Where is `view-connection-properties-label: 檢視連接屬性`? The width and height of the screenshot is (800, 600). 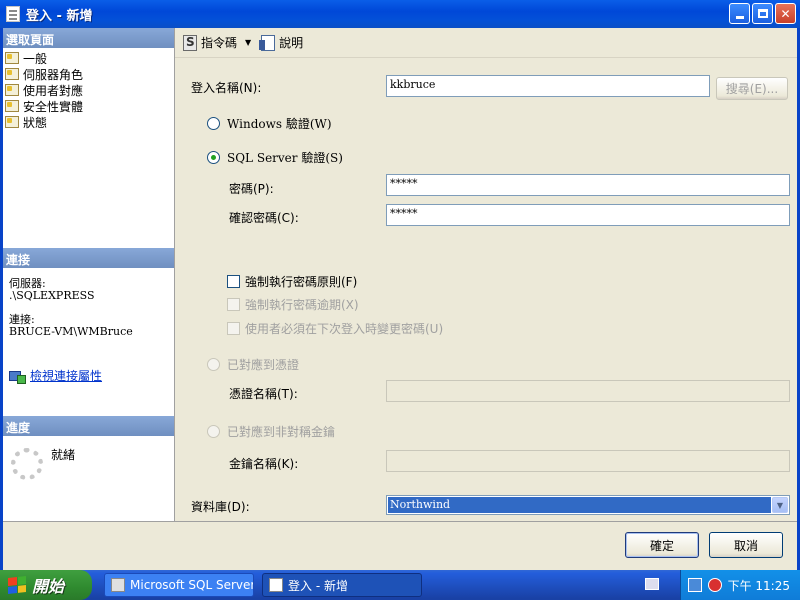
view-connection-properties-label: 檢視連接屬性 is located at coordinates (66, 376).